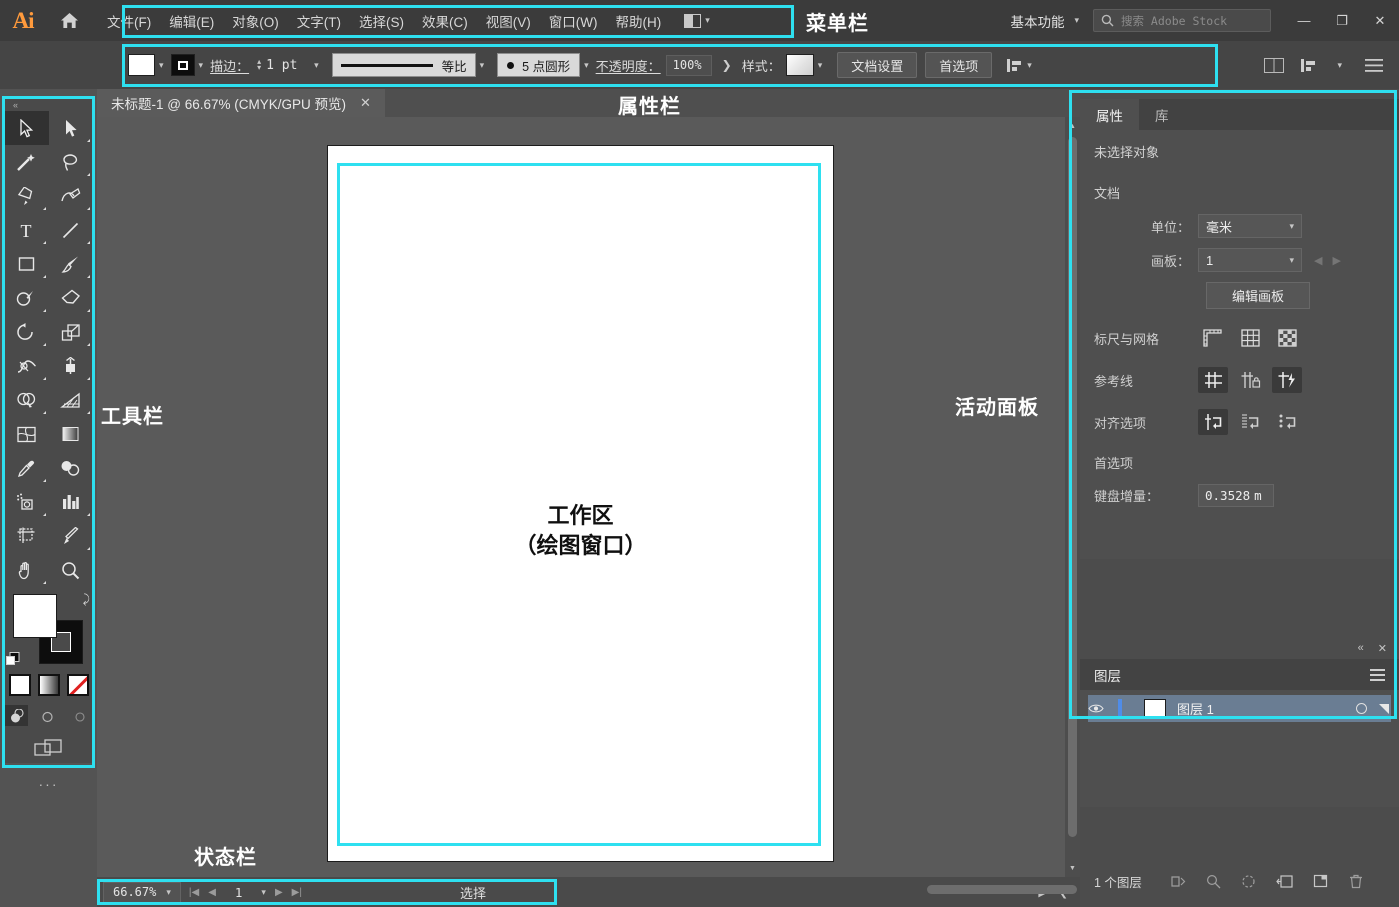 This screenshot has height=907, width=1399. I want to click on show-transparency-grid-icon, so click(1287, 338).